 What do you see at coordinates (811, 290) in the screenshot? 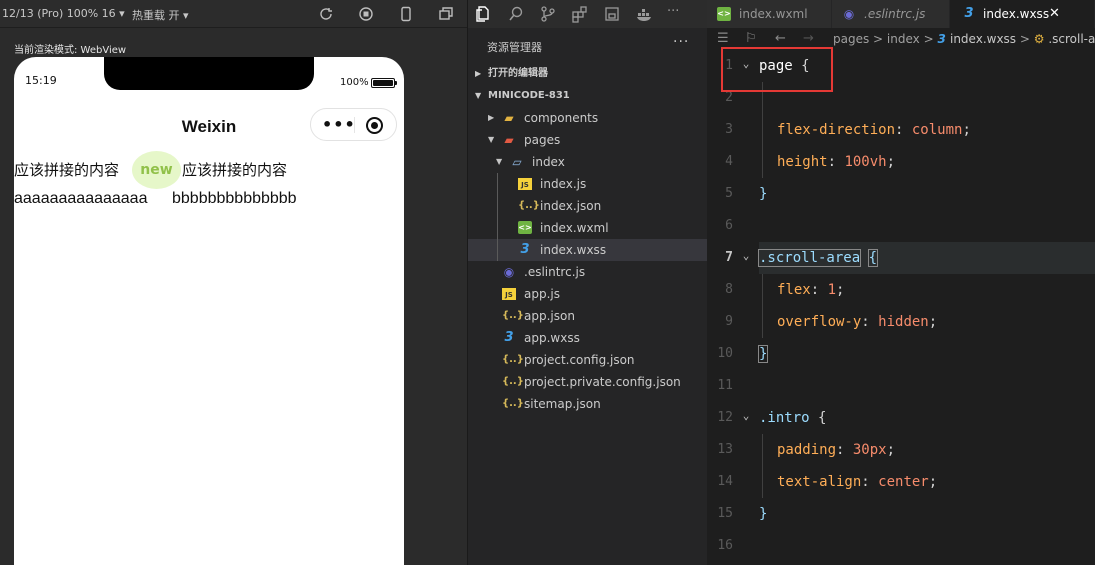
I see `code-line-8: flex: 1;` at bounding box center [811, 290].